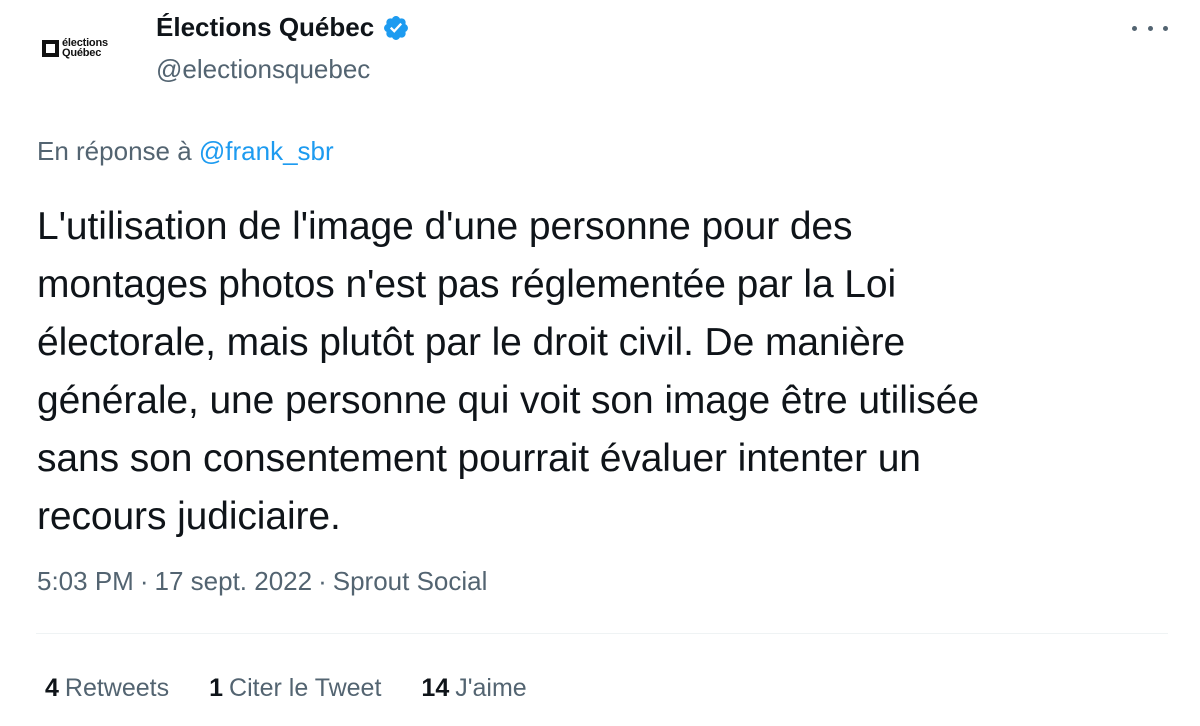  I want to click on author-name-row: Élections Québec, so click(283, 27).